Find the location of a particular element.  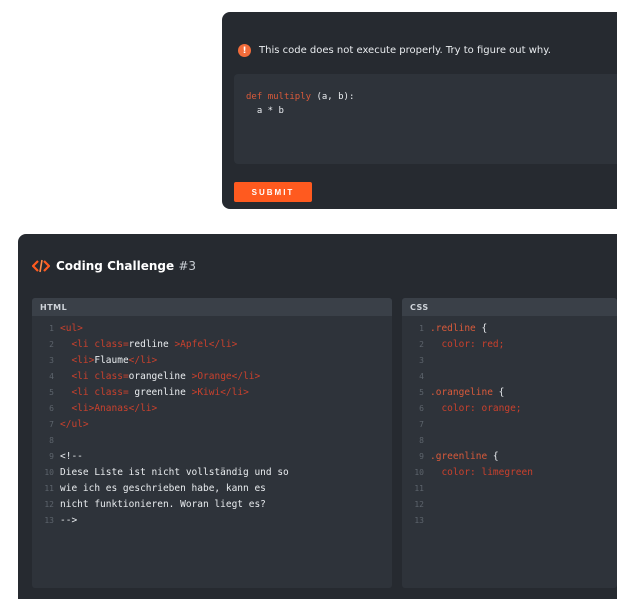

code-editor: def multiply (a, b): a * b is located at coordinates (425, 119).